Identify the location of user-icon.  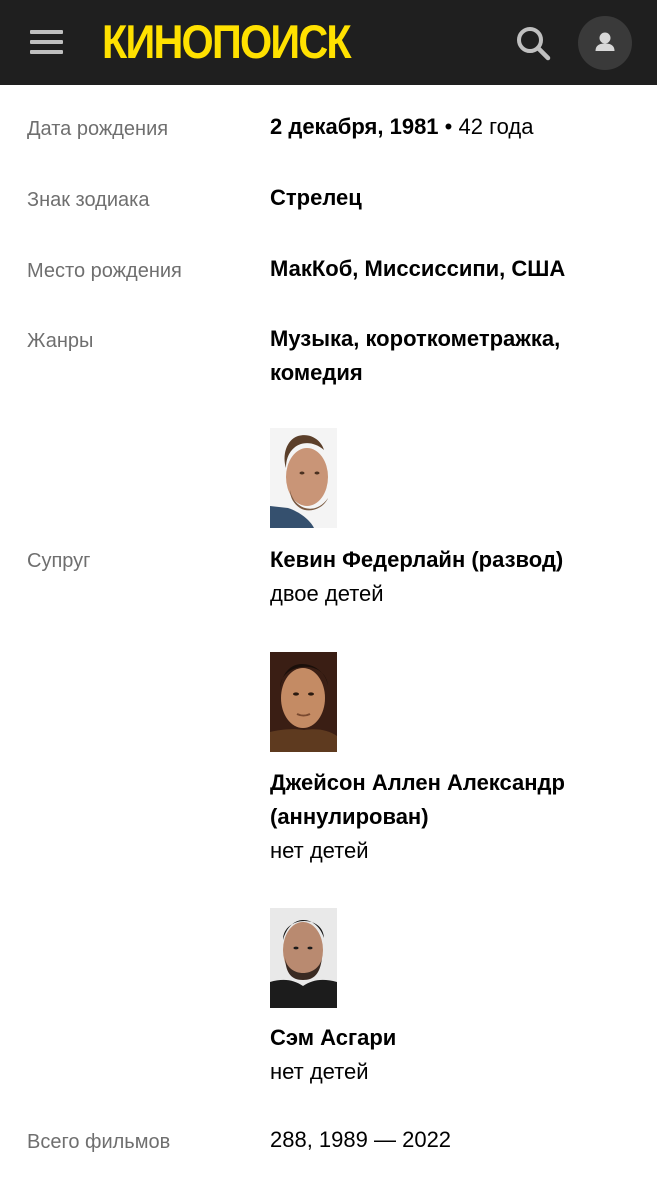
(605, 41).